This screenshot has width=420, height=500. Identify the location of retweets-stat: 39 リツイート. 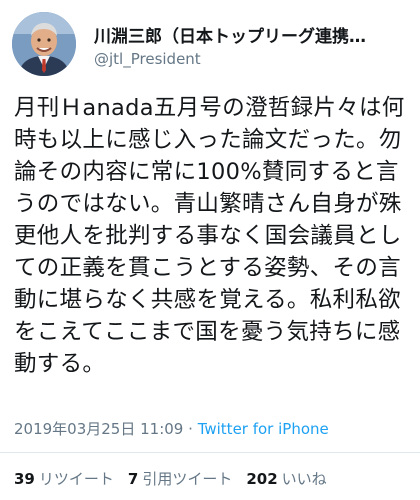
(64, 478).